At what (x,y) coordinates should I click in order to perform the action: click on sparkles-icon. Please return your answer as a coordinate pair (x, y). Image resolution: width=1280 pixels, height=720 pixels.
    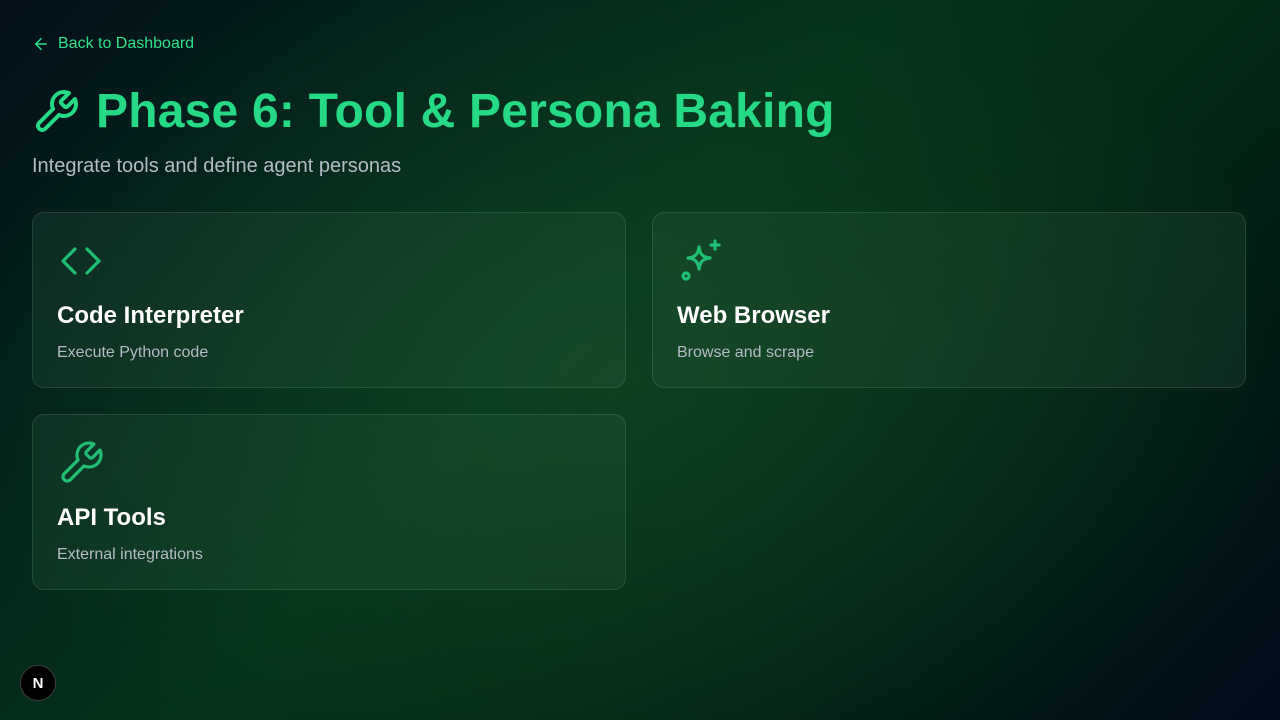
    Looking at the image, I should click on (701, 260).